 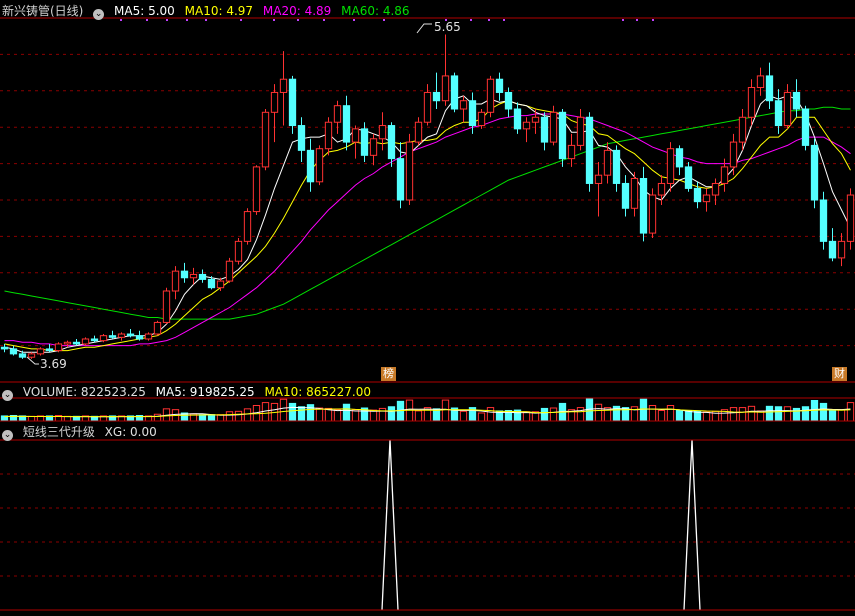 What do you see at coordinates (53, 364) in the screenshot?
I see `low-price-label: 3.69` at bounding box center [53, 364].